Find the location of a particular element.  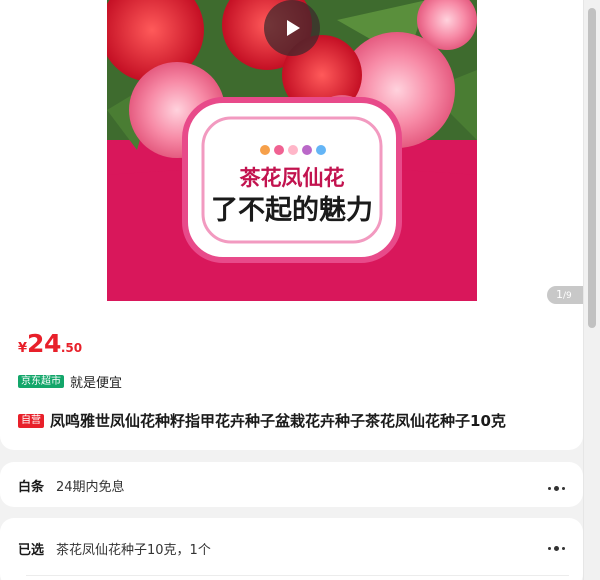

baitiao-value: 24期内免息 is located at coordinates (90, 487).